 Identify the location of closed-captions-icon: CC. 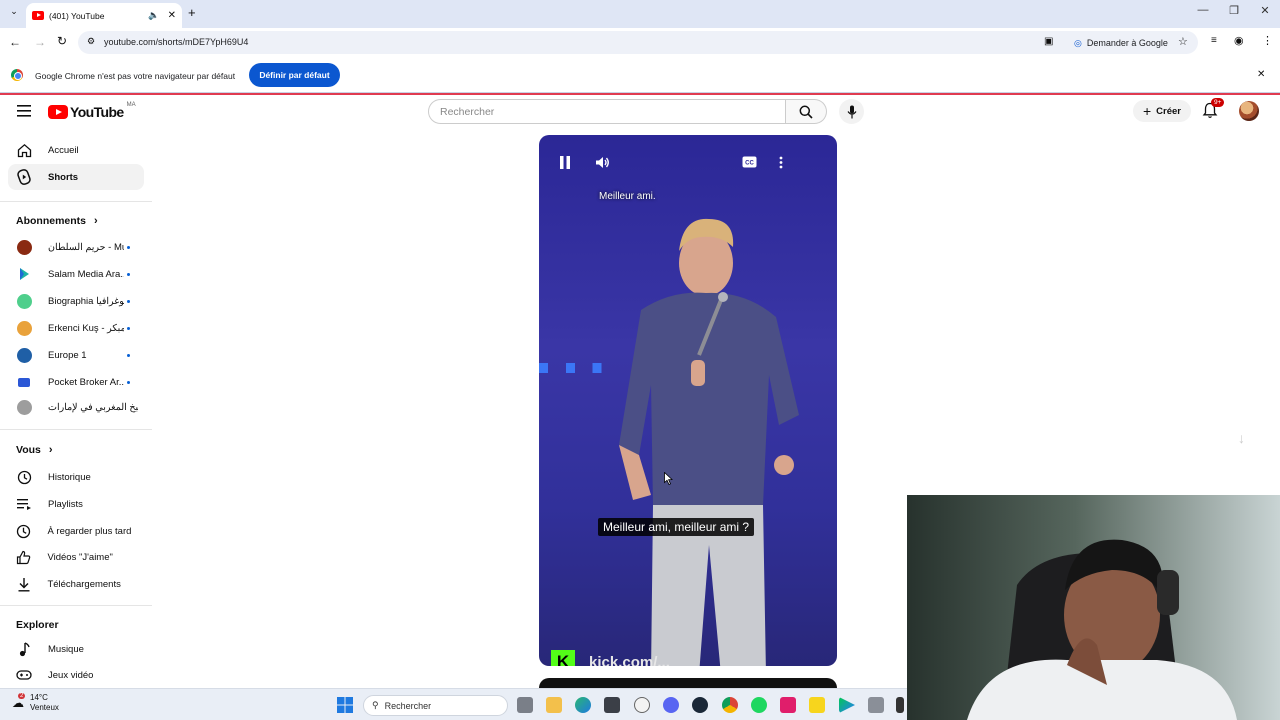
(749, 162).